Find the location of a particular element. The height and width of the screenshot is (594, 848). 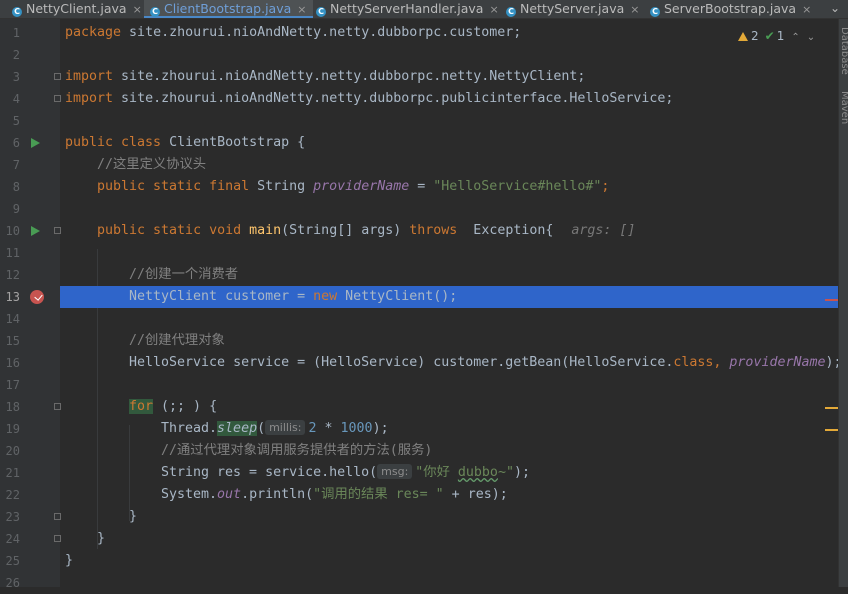

tab-list-chevron-icon: ⌄ is located at coordinates (835, 9).